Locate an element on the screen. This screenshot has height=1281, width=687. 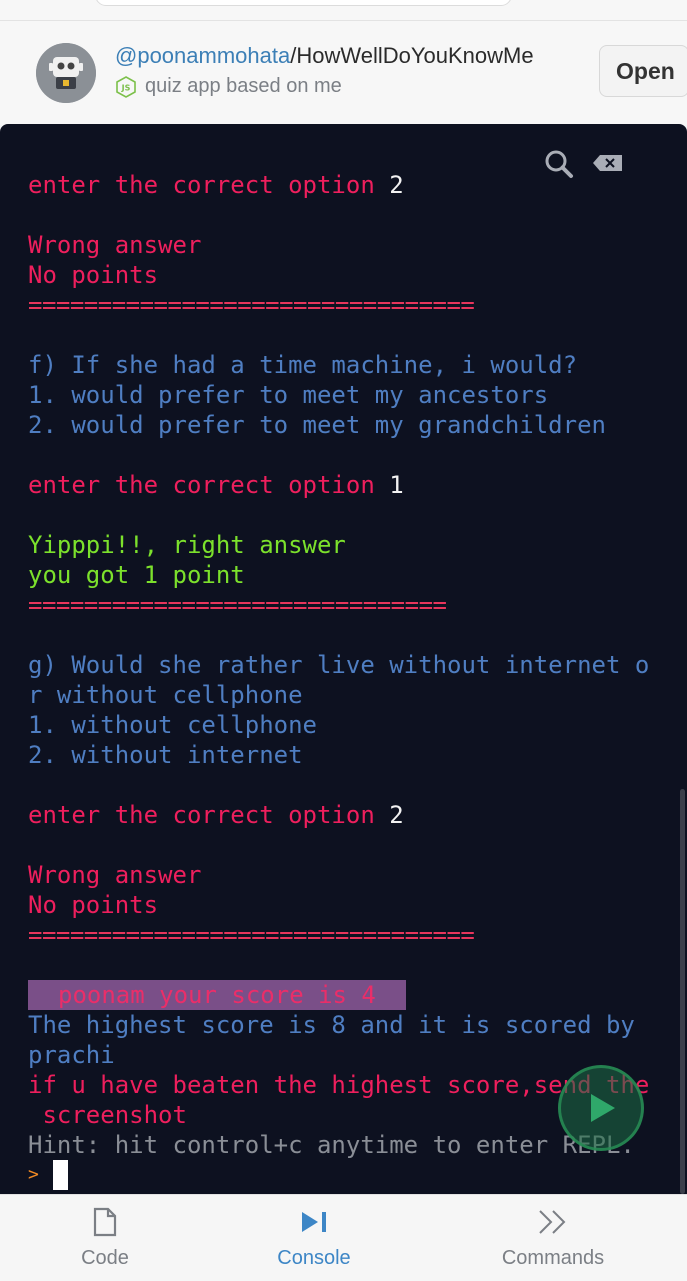
console-line: 2. would prefer to meet my grandchildren is located at coordinates (348, 425).